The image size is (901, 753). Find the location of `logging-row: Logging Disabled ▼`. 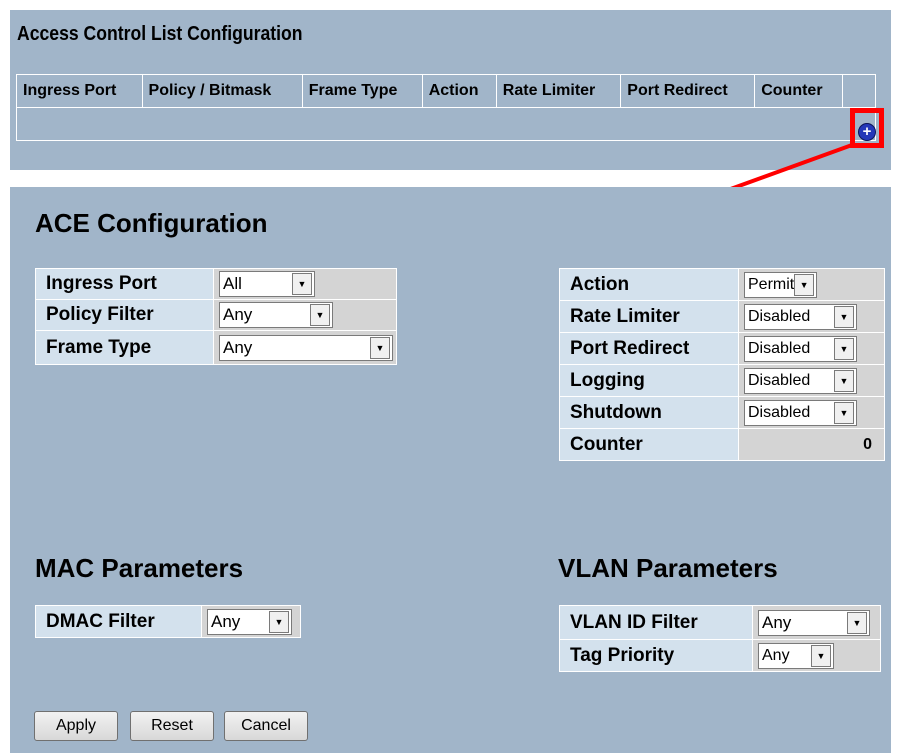

logging-row: Logging Disabled ▼ is located at coordinates (722, 380).